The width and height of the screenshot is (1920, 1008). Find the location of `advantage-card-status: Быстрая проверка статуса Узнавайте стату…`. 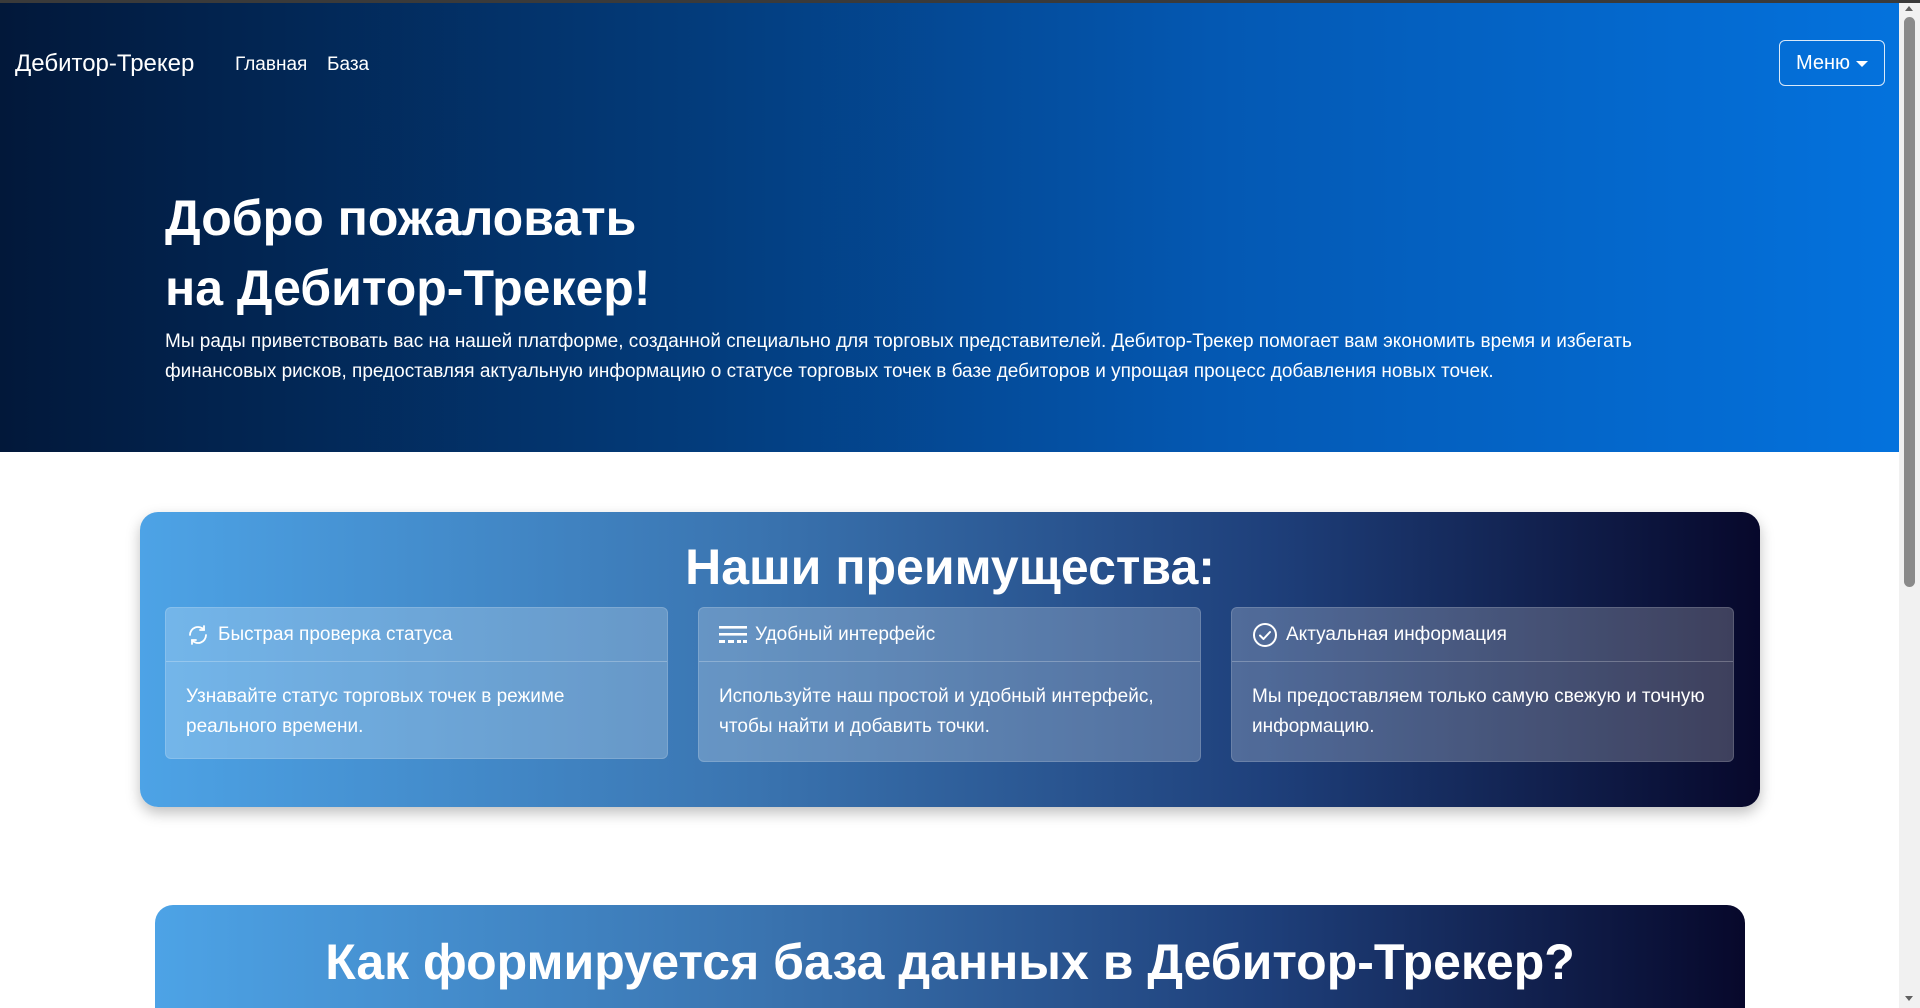

advantage-card-status: Быстрая проверка статуса Узнавайте стату… is located at coordinates (416, 683).